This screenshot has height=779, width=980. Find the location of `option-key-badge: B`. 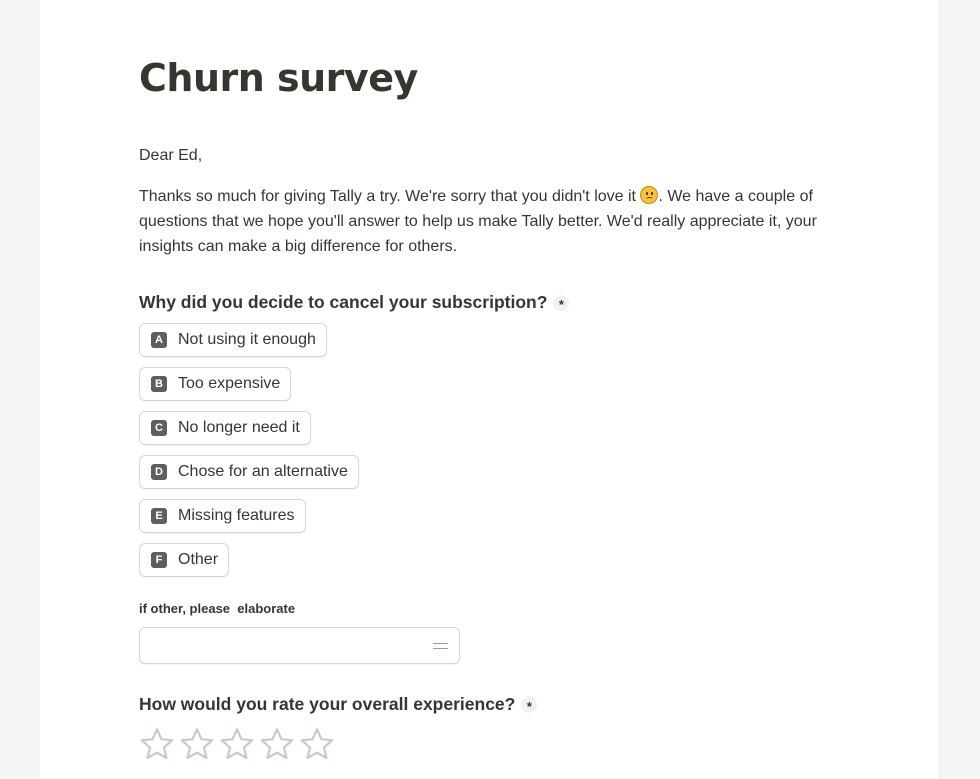

option-key-badge: B is located at coordinates (159, 384).